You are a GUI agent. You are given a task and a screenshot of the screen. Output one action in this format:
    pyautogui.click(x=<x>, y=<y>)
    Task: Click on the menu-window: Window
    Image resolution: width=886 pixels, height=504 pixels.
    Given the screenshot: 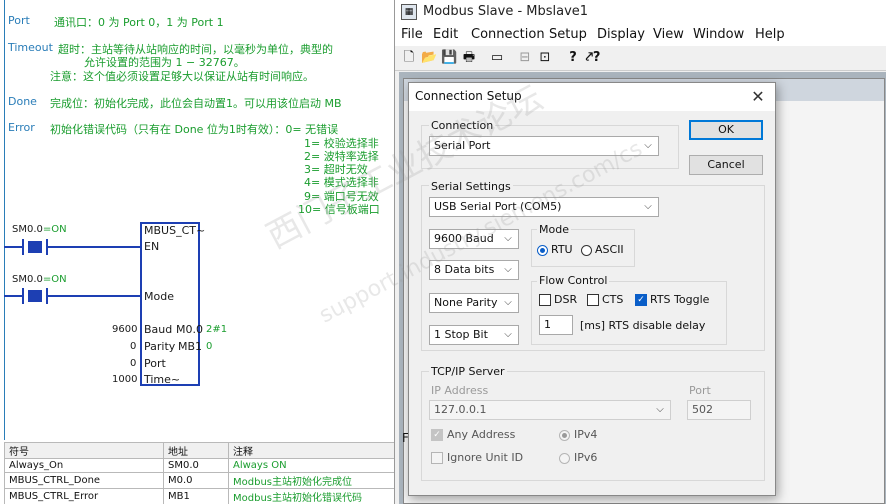 What is the action you would take?
    pyautogui.click(x=718, y=34)
    